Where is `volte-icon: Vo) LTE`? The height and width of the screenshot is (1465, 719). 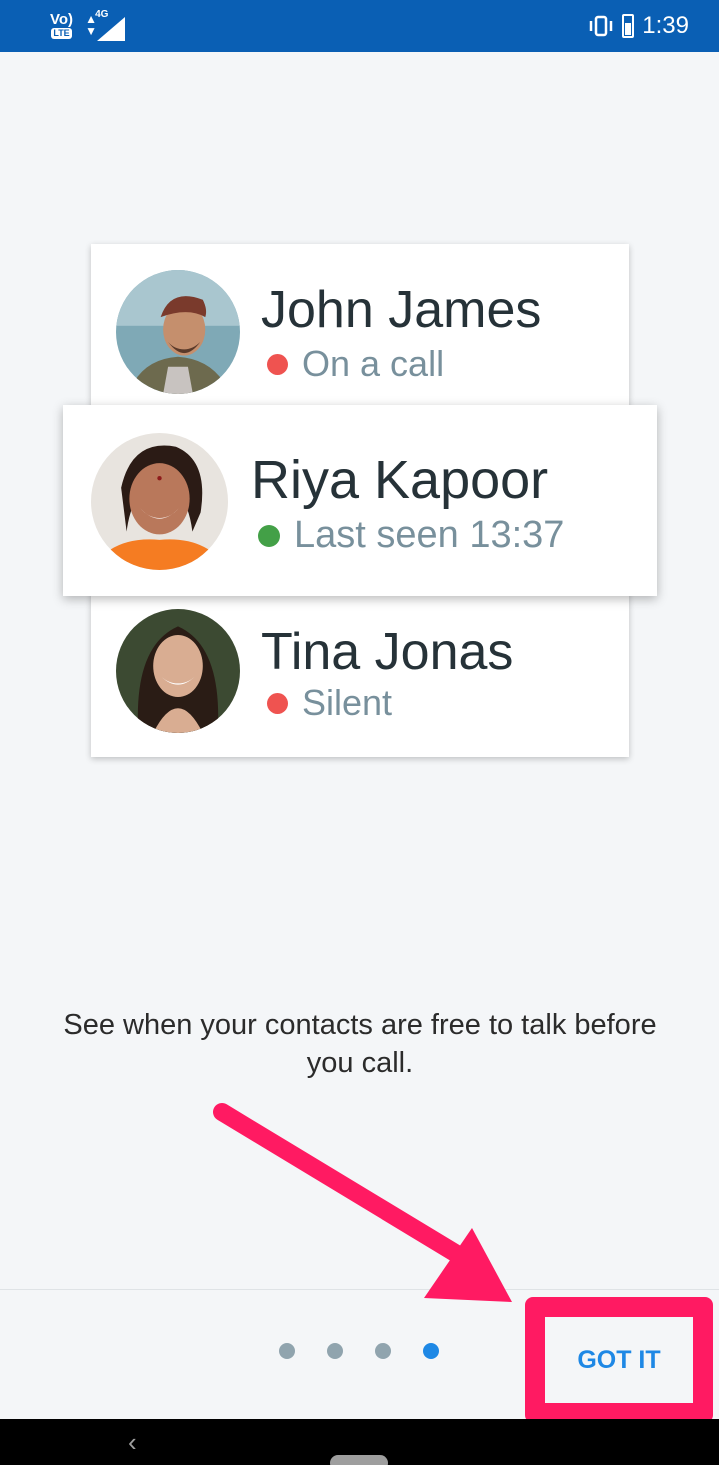 volte-icon: Vo) LTE is located at coordinates (61, 25).